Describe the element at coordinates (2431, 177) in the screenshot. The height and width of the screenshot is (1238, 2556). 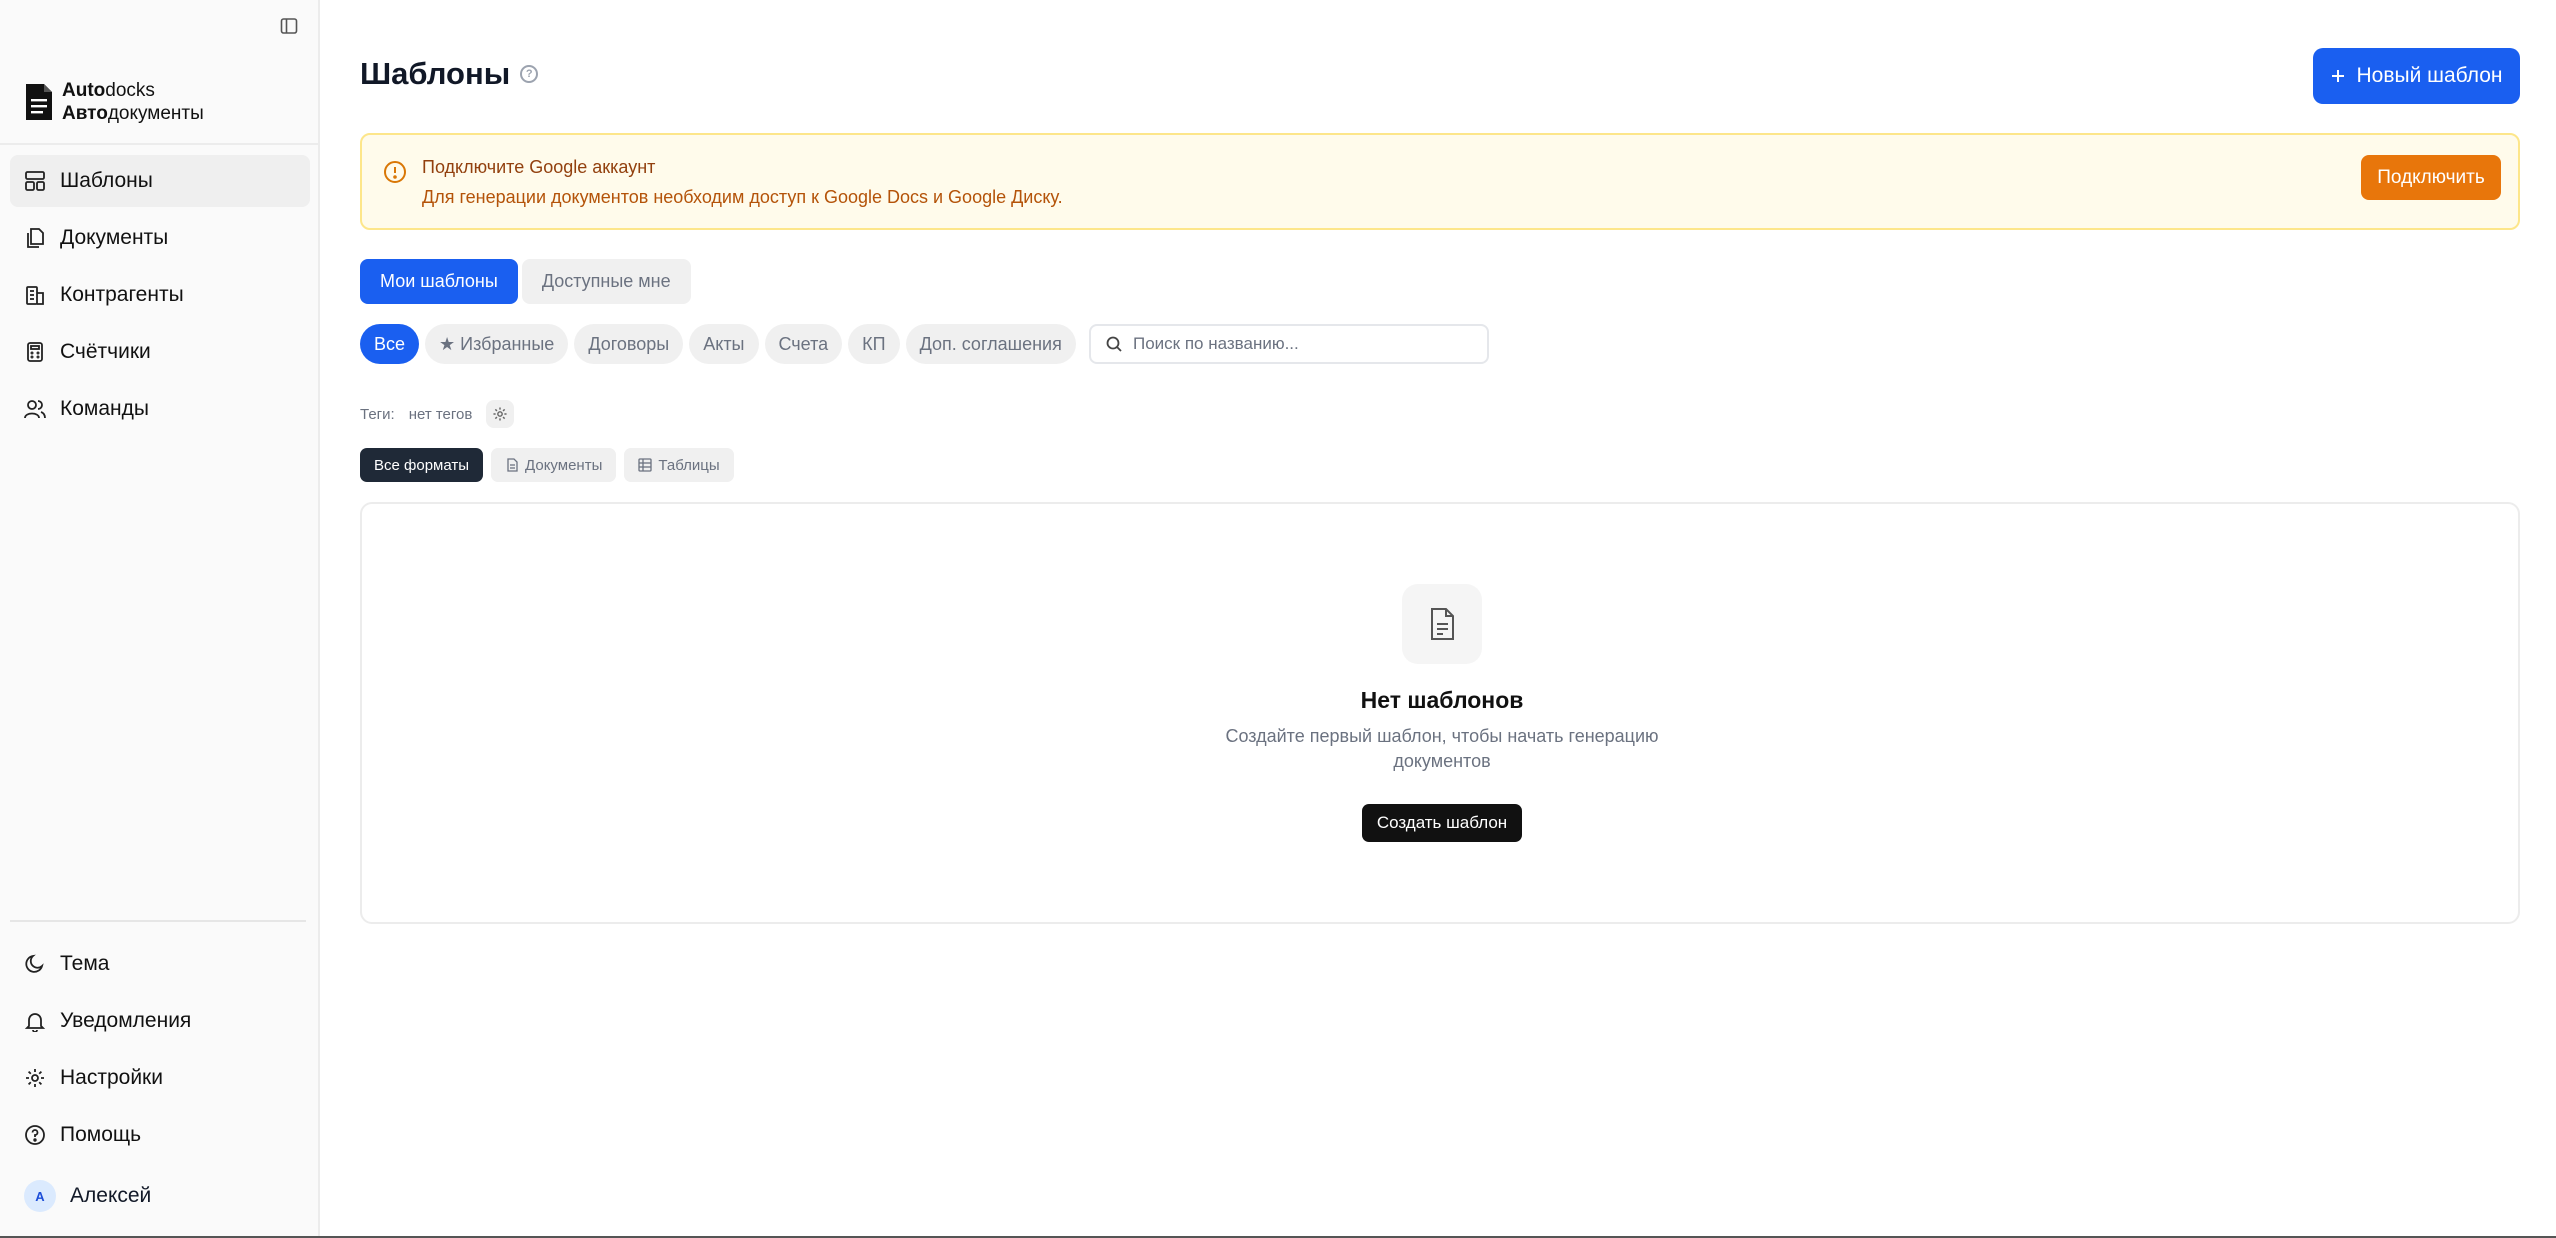
I see `connect-button: Подключить` at that location.